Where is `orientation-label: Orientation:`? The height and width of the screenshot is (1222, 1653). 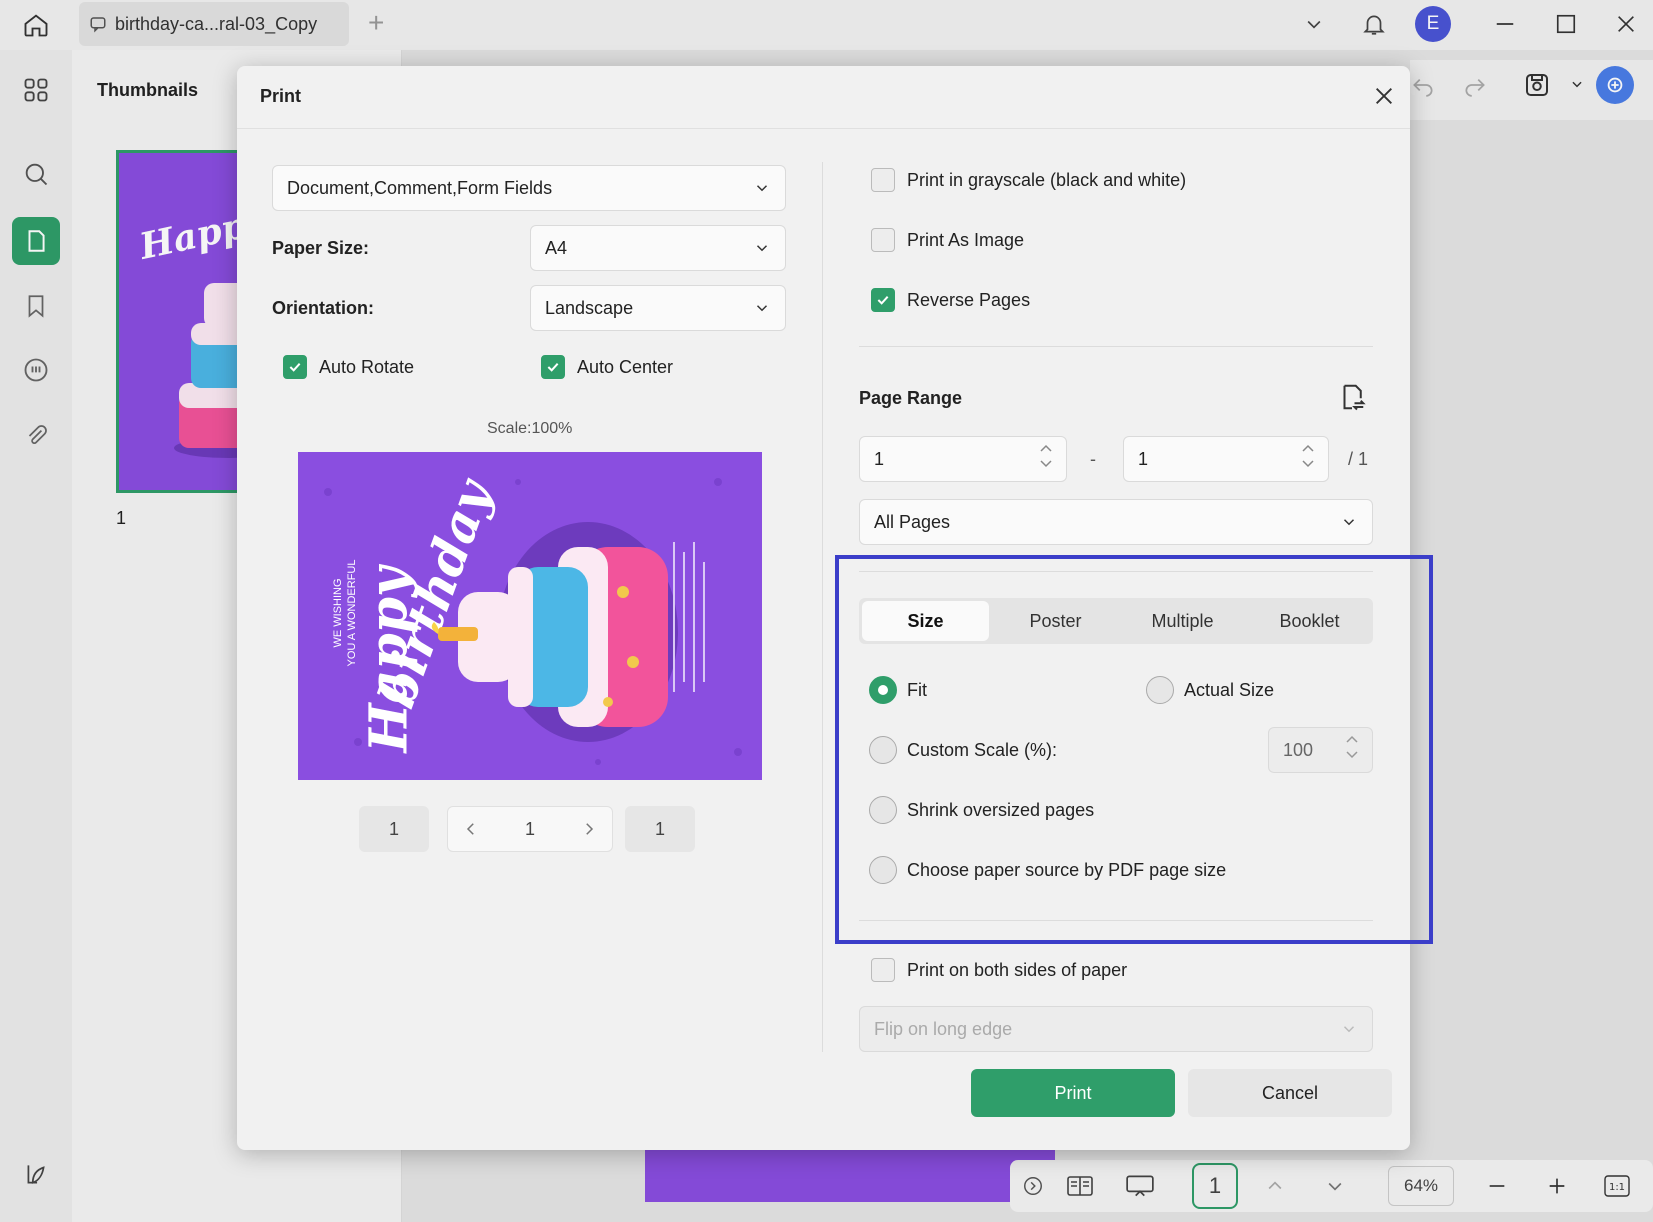
orientation-label: Orientation: is located at coordinates (323, 308).